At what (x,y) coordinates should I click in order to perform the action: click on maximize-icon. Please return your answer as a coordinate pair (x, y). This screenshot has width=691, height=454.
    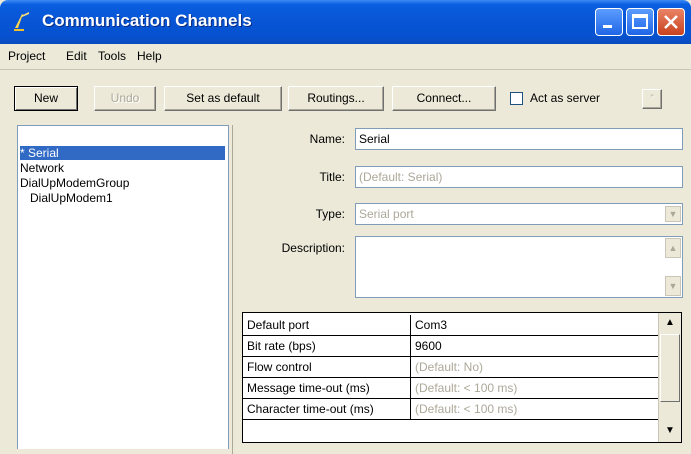
    Looking at the image, I should click on (640, 21).